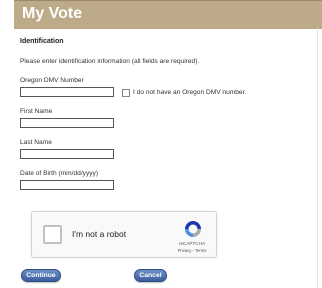  I want to click on recaptcha-terms-link: Privacy - Terms, so click(192, 250).